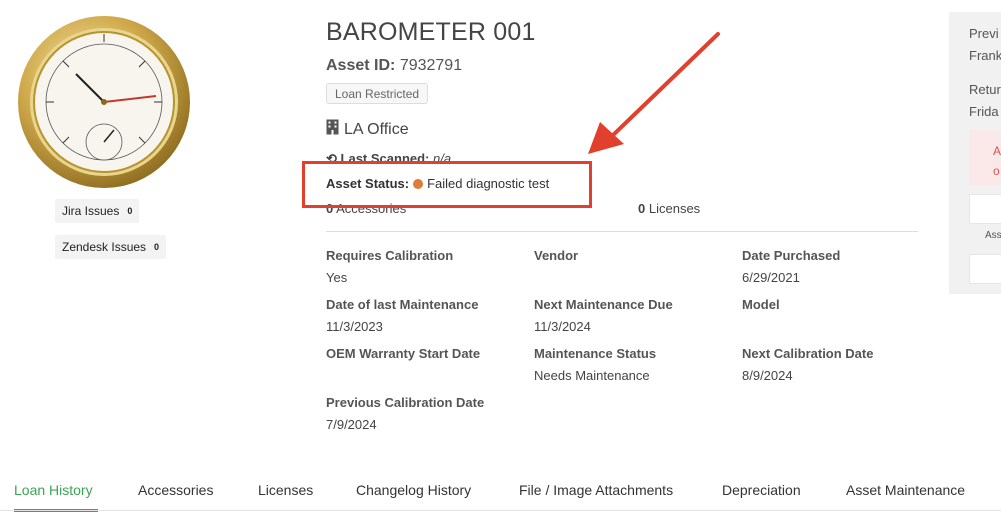  What do you see at coordinates (622, 231) in the screenshot?
I see `divider` at bounding box center [622, 231].